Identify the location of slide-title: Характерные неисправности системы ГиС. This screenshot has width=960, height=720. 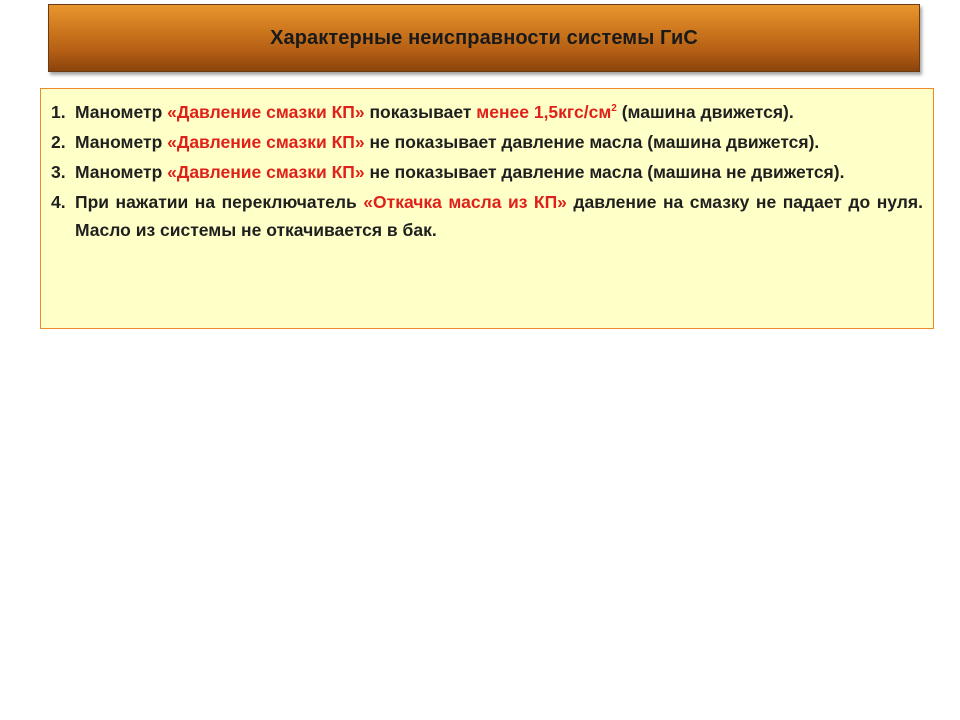
(484, 37).